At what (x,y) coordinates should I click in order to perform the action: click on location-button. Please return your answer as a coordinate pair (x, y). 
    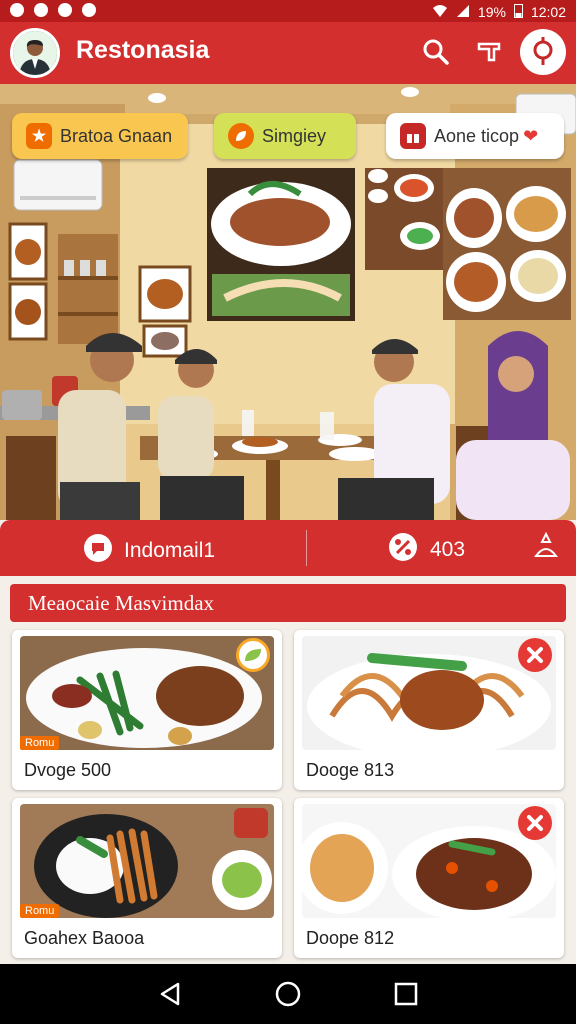
    Looking at the image, I should click on (543, 52).